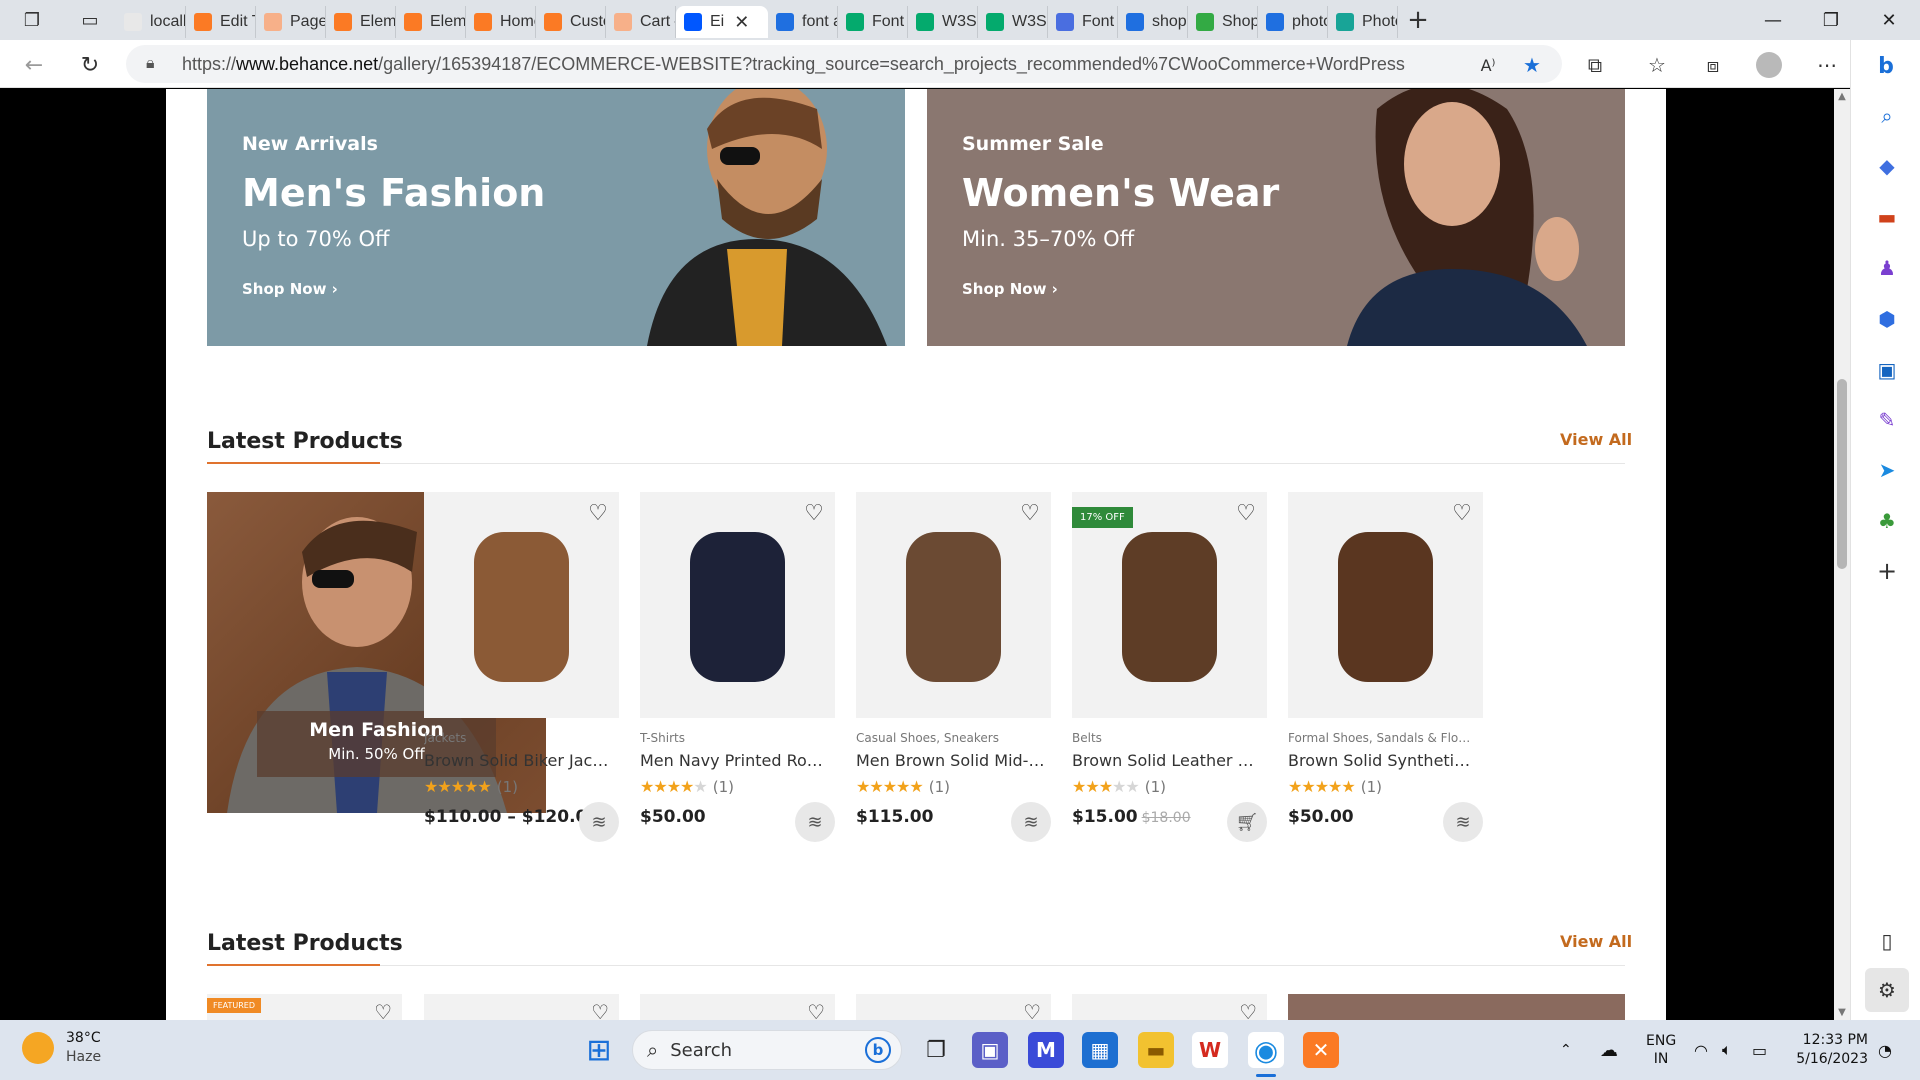 The height and width of the screenshot is (1080, 1920). What do you see at coordinates (571, 22) in the screenshot?
I see `browser-tab: Custo` at bounding box center [571, 22].